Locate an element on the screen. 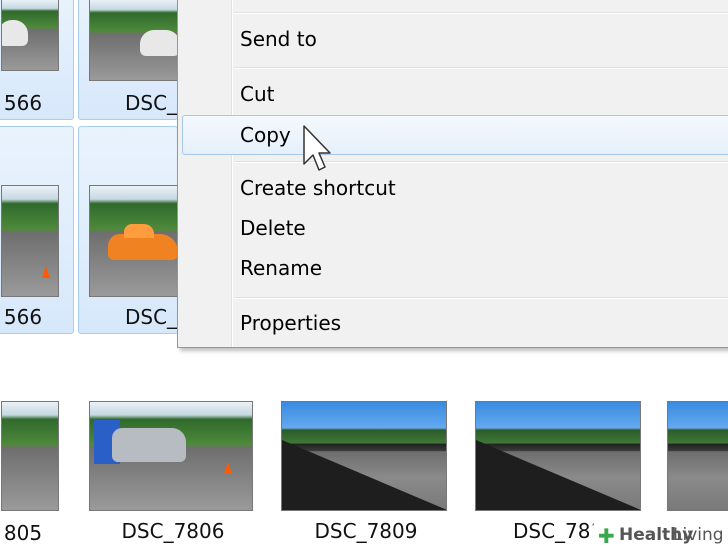 This screenshot has width=728, height=546. menu-item-label: Delete is located at coordinates (273, 228).